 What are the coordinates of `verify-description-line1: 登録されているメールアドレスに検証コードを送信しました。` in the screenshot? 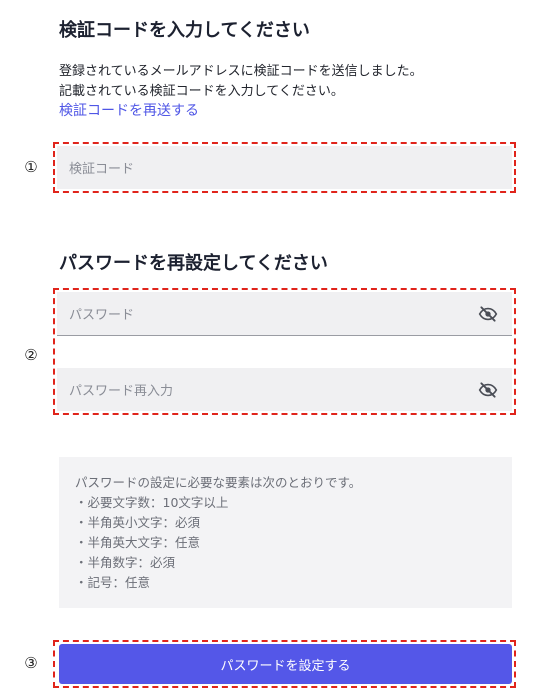 It's located at (241, 71).